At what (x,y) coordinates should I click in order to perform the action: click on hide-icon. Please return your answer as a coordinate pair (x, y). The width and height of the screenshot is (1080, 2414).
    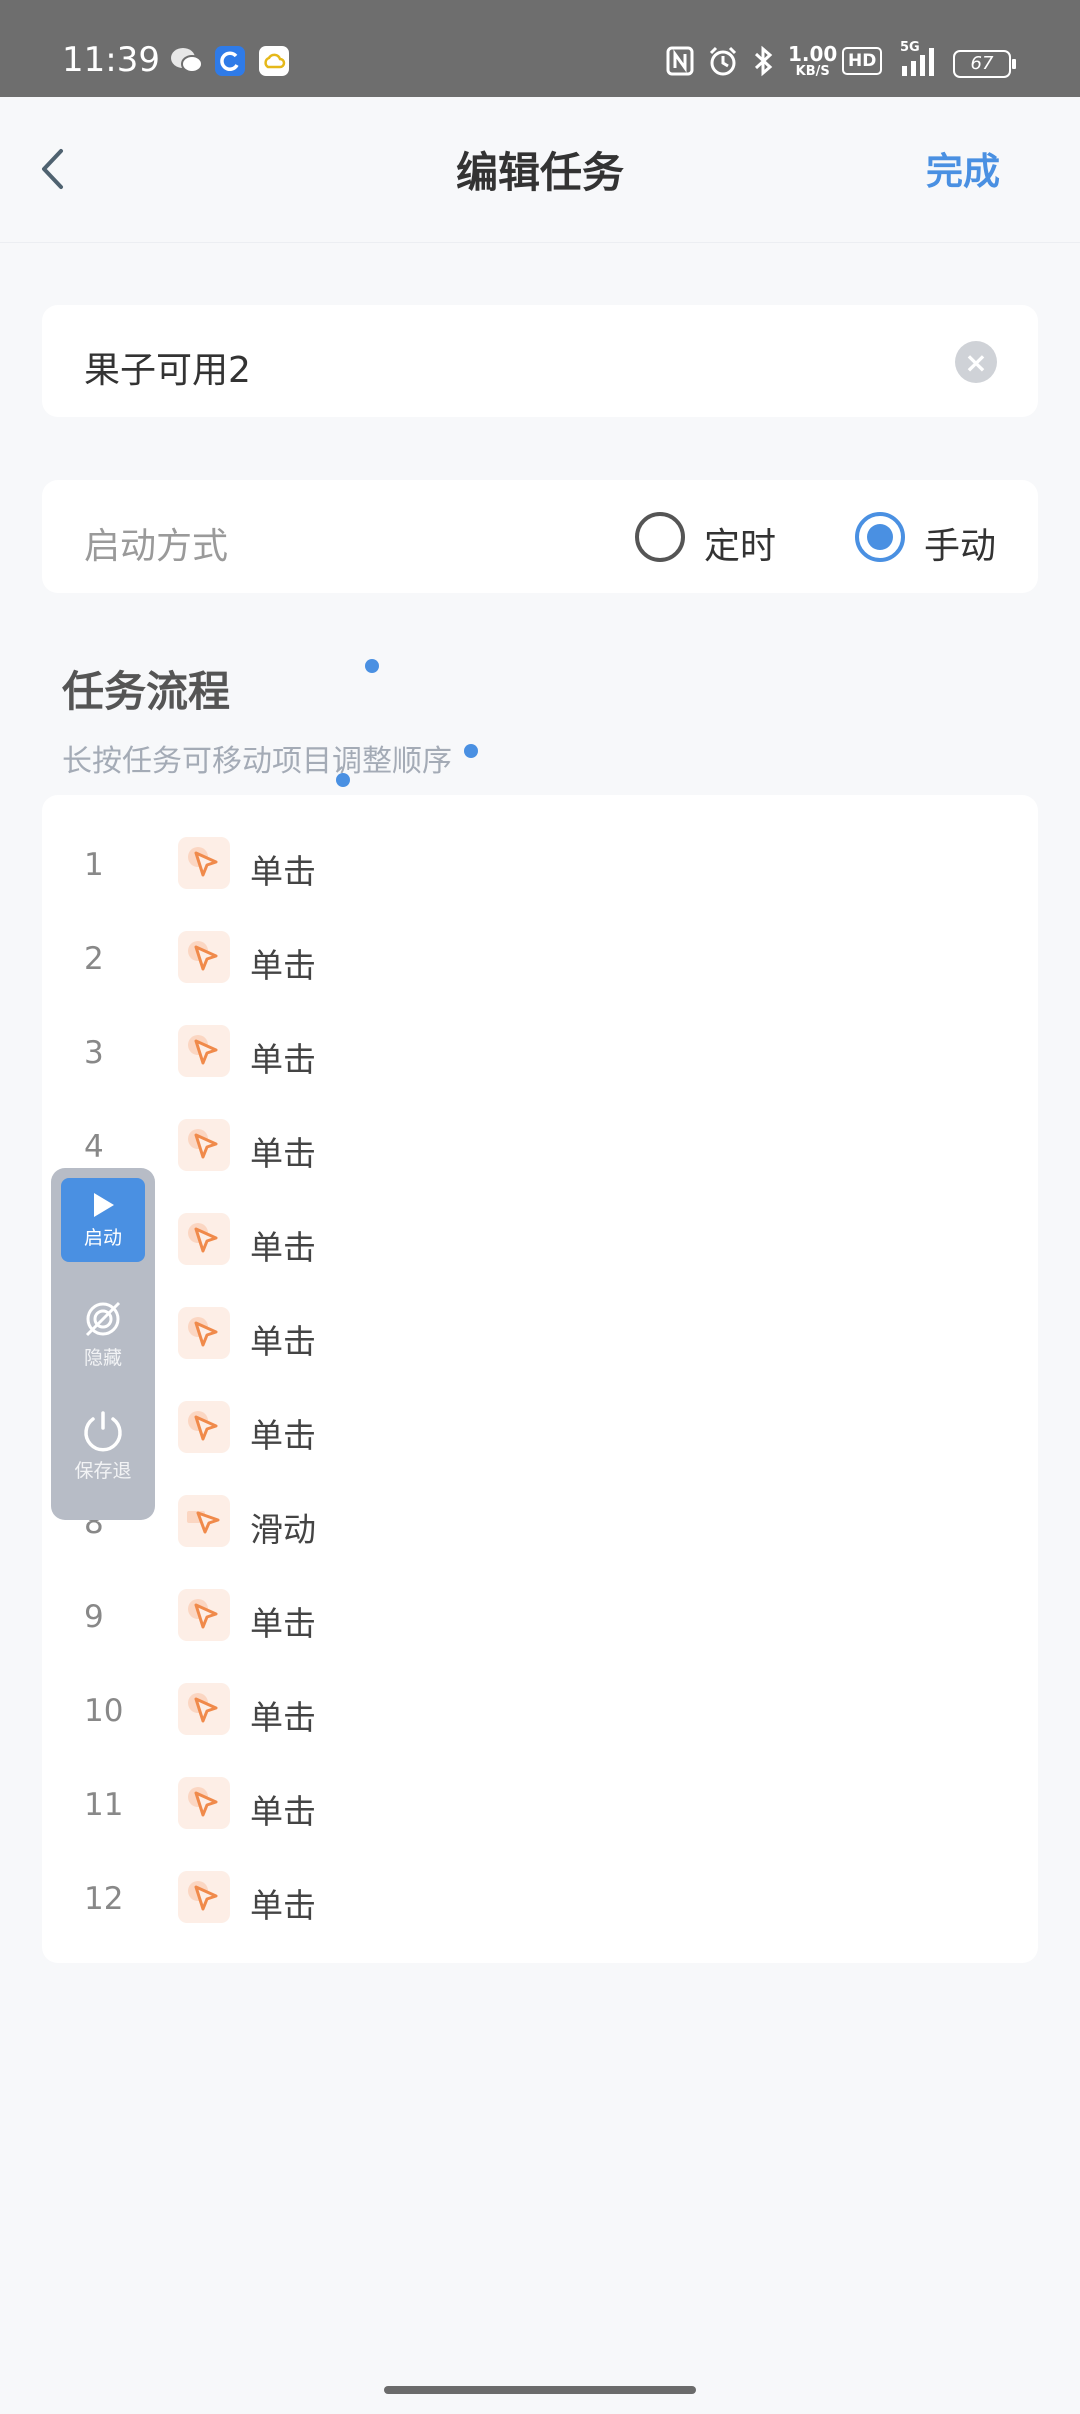
    Looking at the image, I should click on (103, 1318).